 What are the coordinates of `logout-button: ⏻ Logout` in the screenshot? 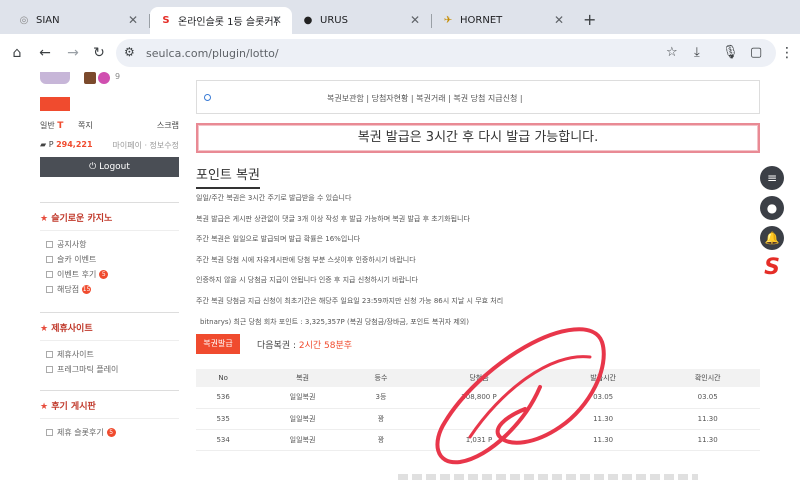 It's located at (109, 167).